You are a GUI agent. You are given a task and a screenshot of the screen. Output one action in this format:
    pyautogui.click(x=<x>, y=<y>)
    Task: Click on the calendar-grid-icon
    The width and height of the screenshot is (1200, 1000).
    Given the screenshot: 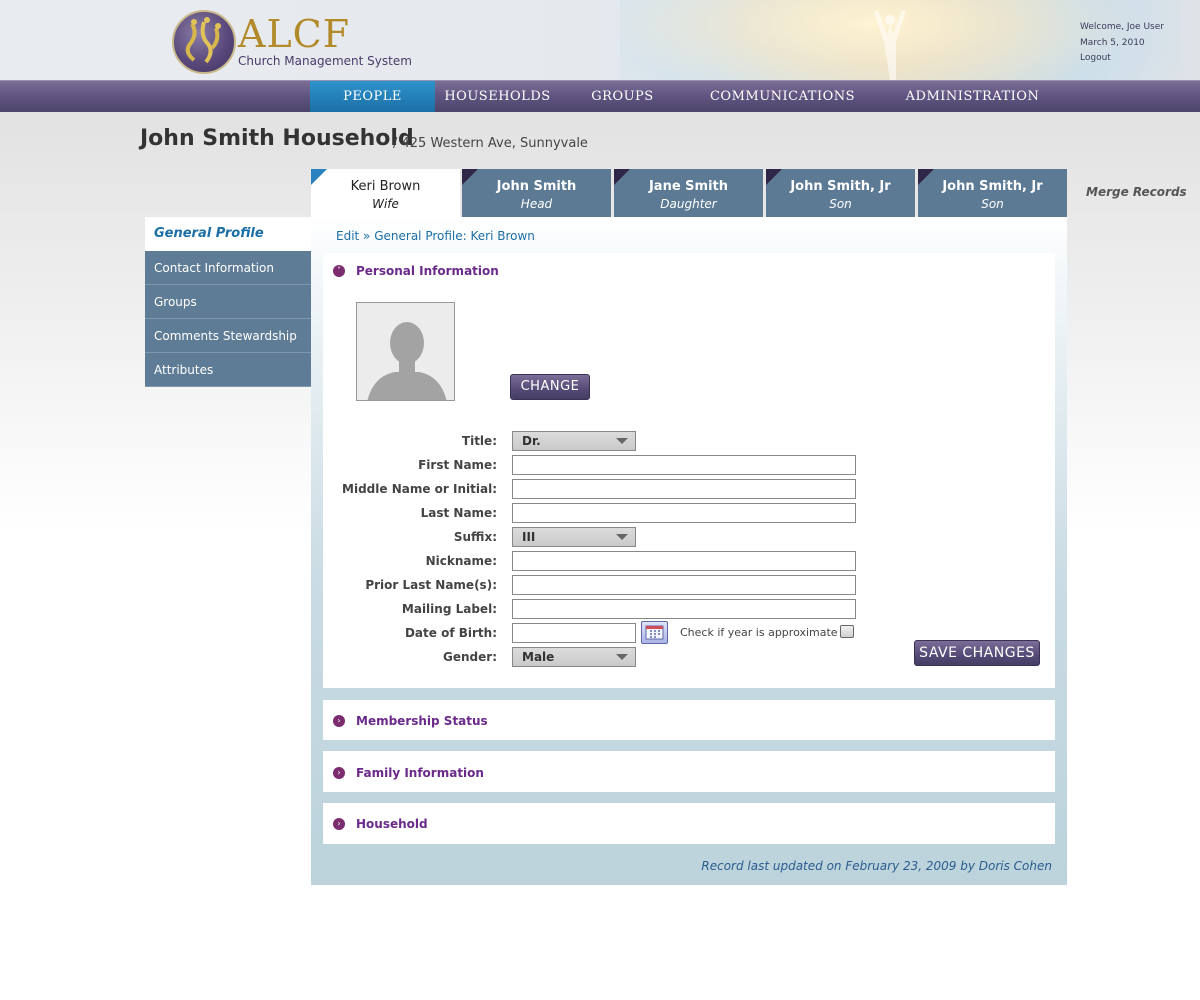 What is the action you would take?
    pyautogui.click(x=654, y=632)
    